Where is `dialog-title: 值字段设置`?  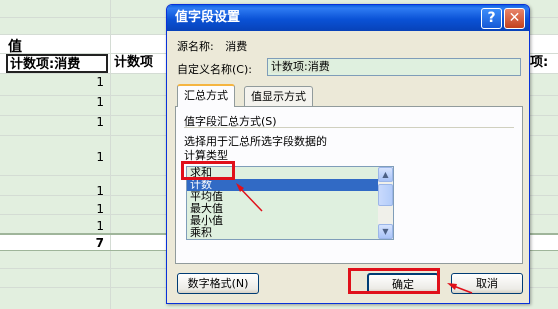
dialog-title: 值字段设置 is located at coordinates (208, 17).